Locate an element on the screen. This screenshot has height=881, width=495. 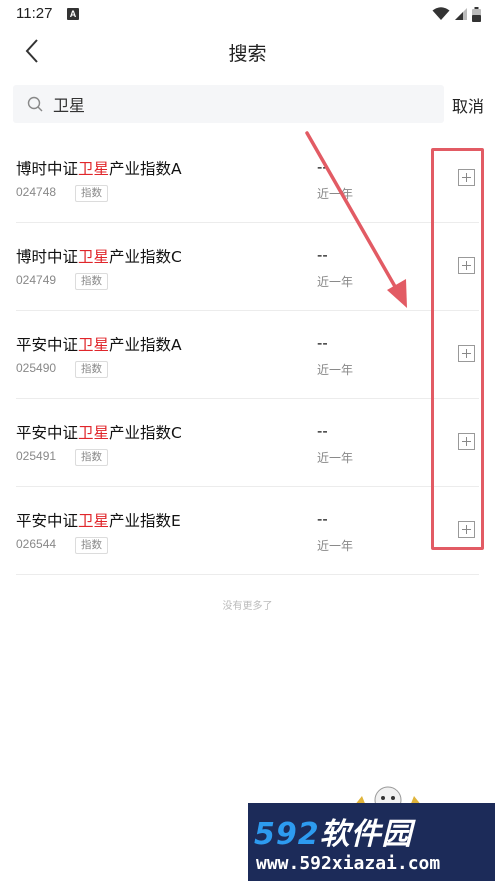
status-time: 11:27 is located at coordinates (34, 13).